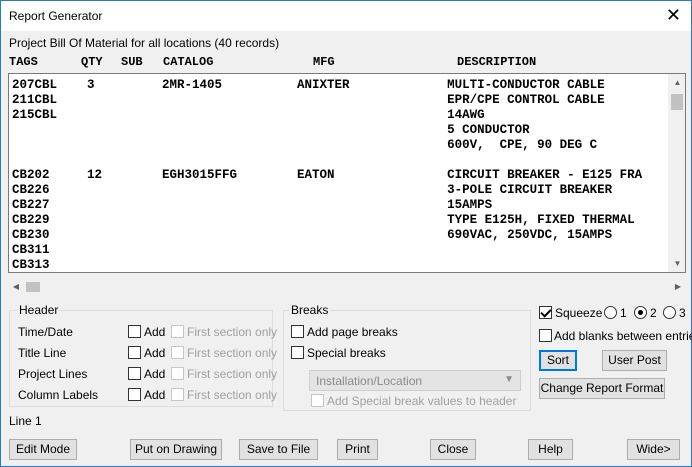  Describe the element at coordinates (134, 394) in the screenshot. I see `column-labels-add-checkbox` at that location.